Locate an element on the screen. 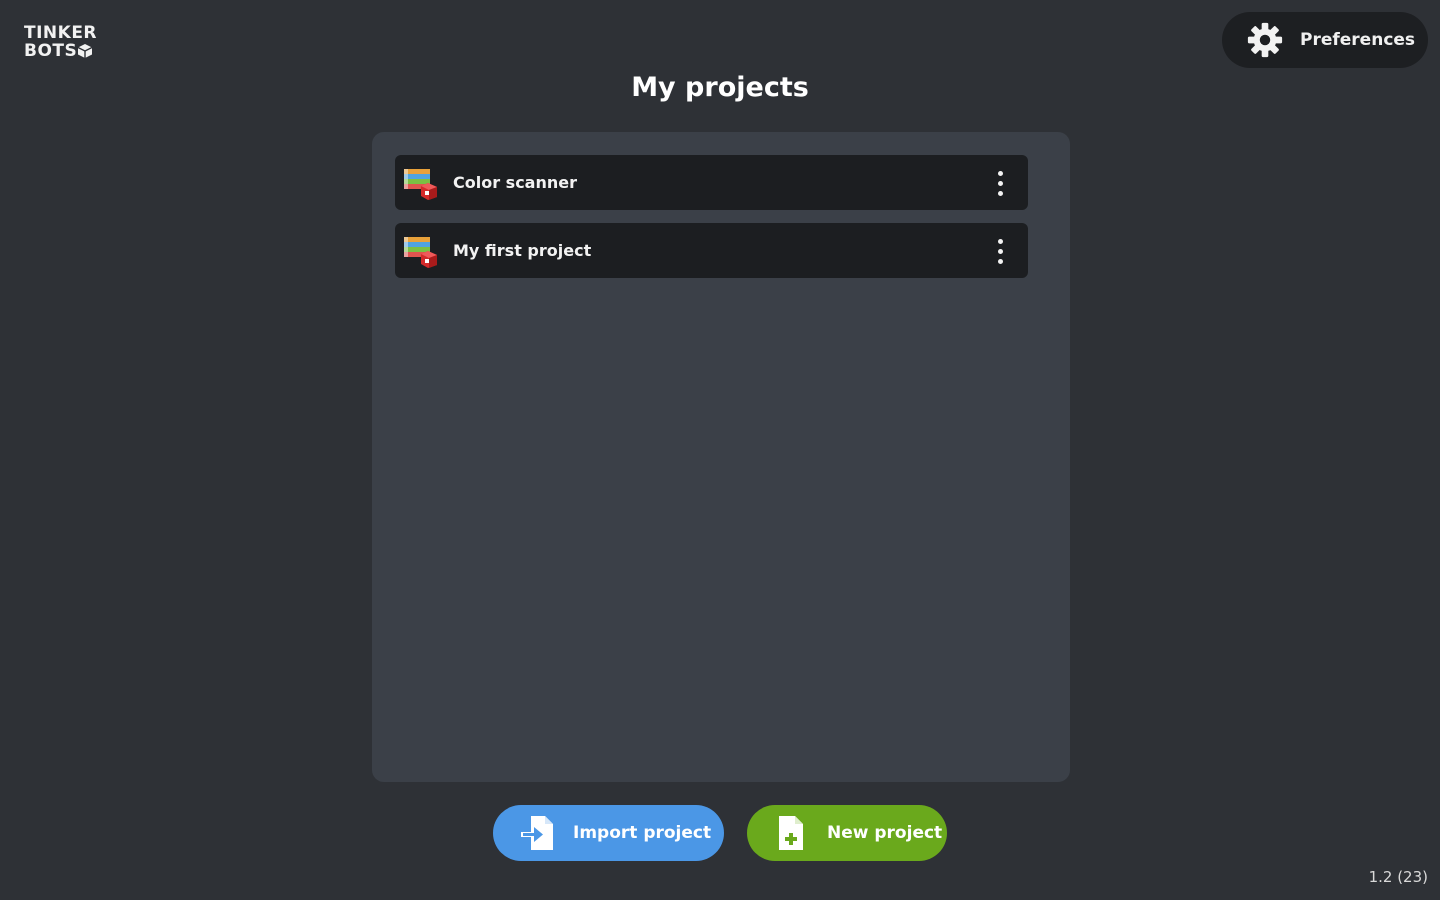 This screenshot has height=900, width=1440. import-file-icon is located at coordinates (537, 833).